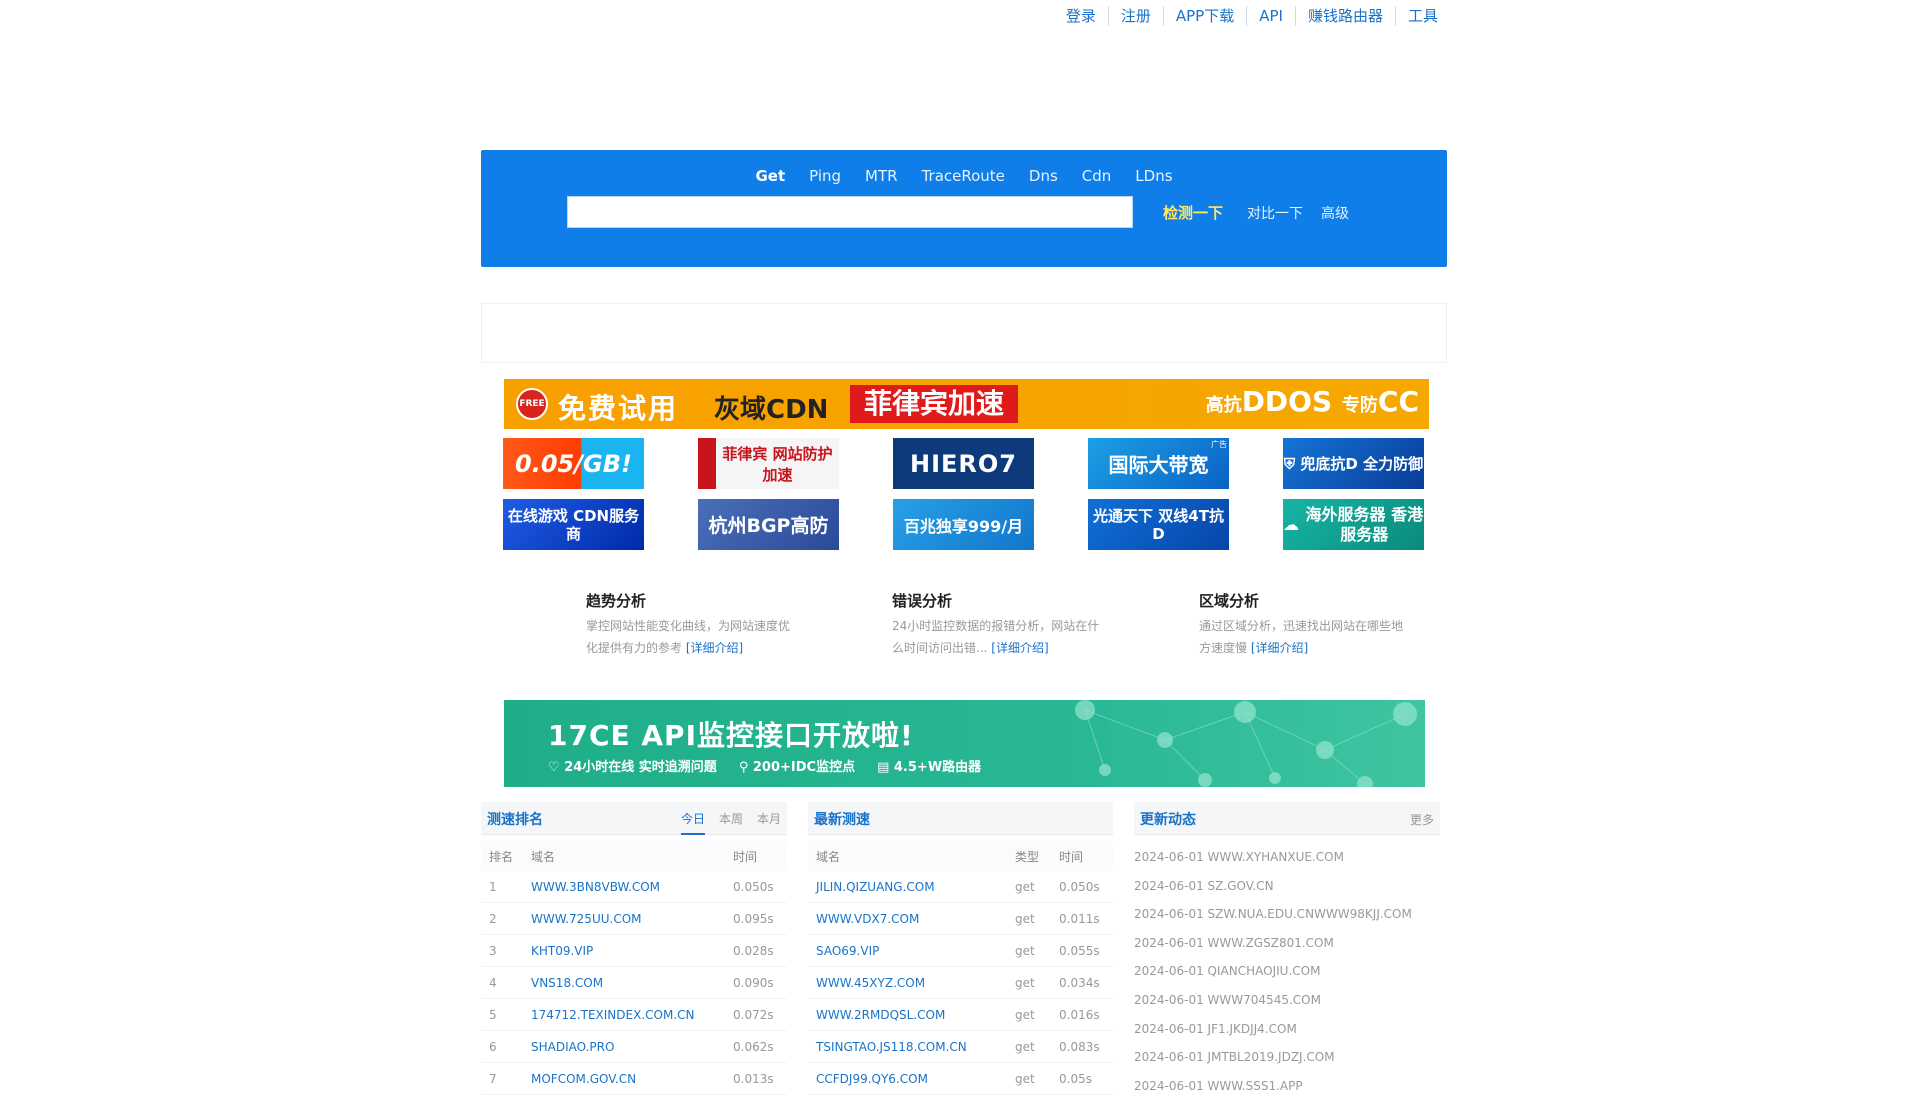 Image resolution: width=1920 pixels, height=1100 pixels. I want to click on domain-link: SAO69.VIP, so click(907, 950).